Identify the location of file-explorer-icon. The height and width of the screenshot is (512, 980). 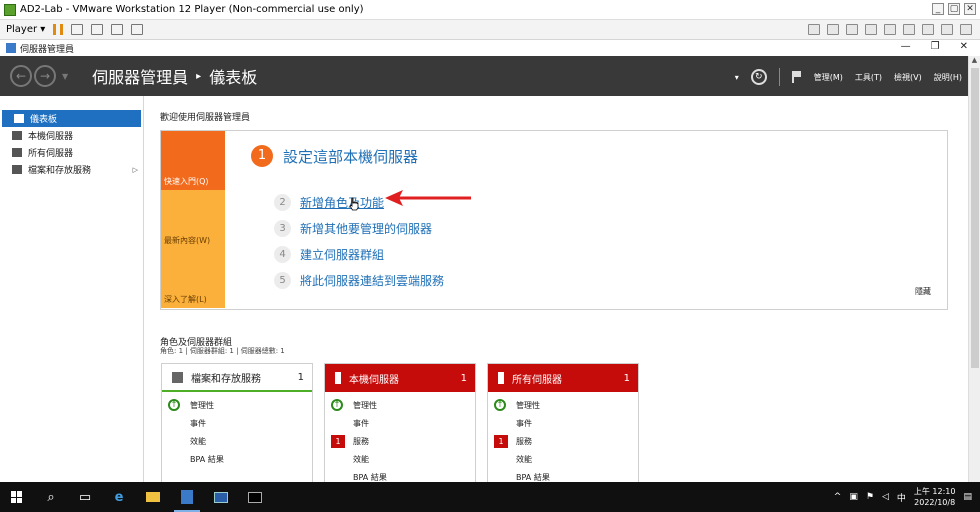
(153, 497).